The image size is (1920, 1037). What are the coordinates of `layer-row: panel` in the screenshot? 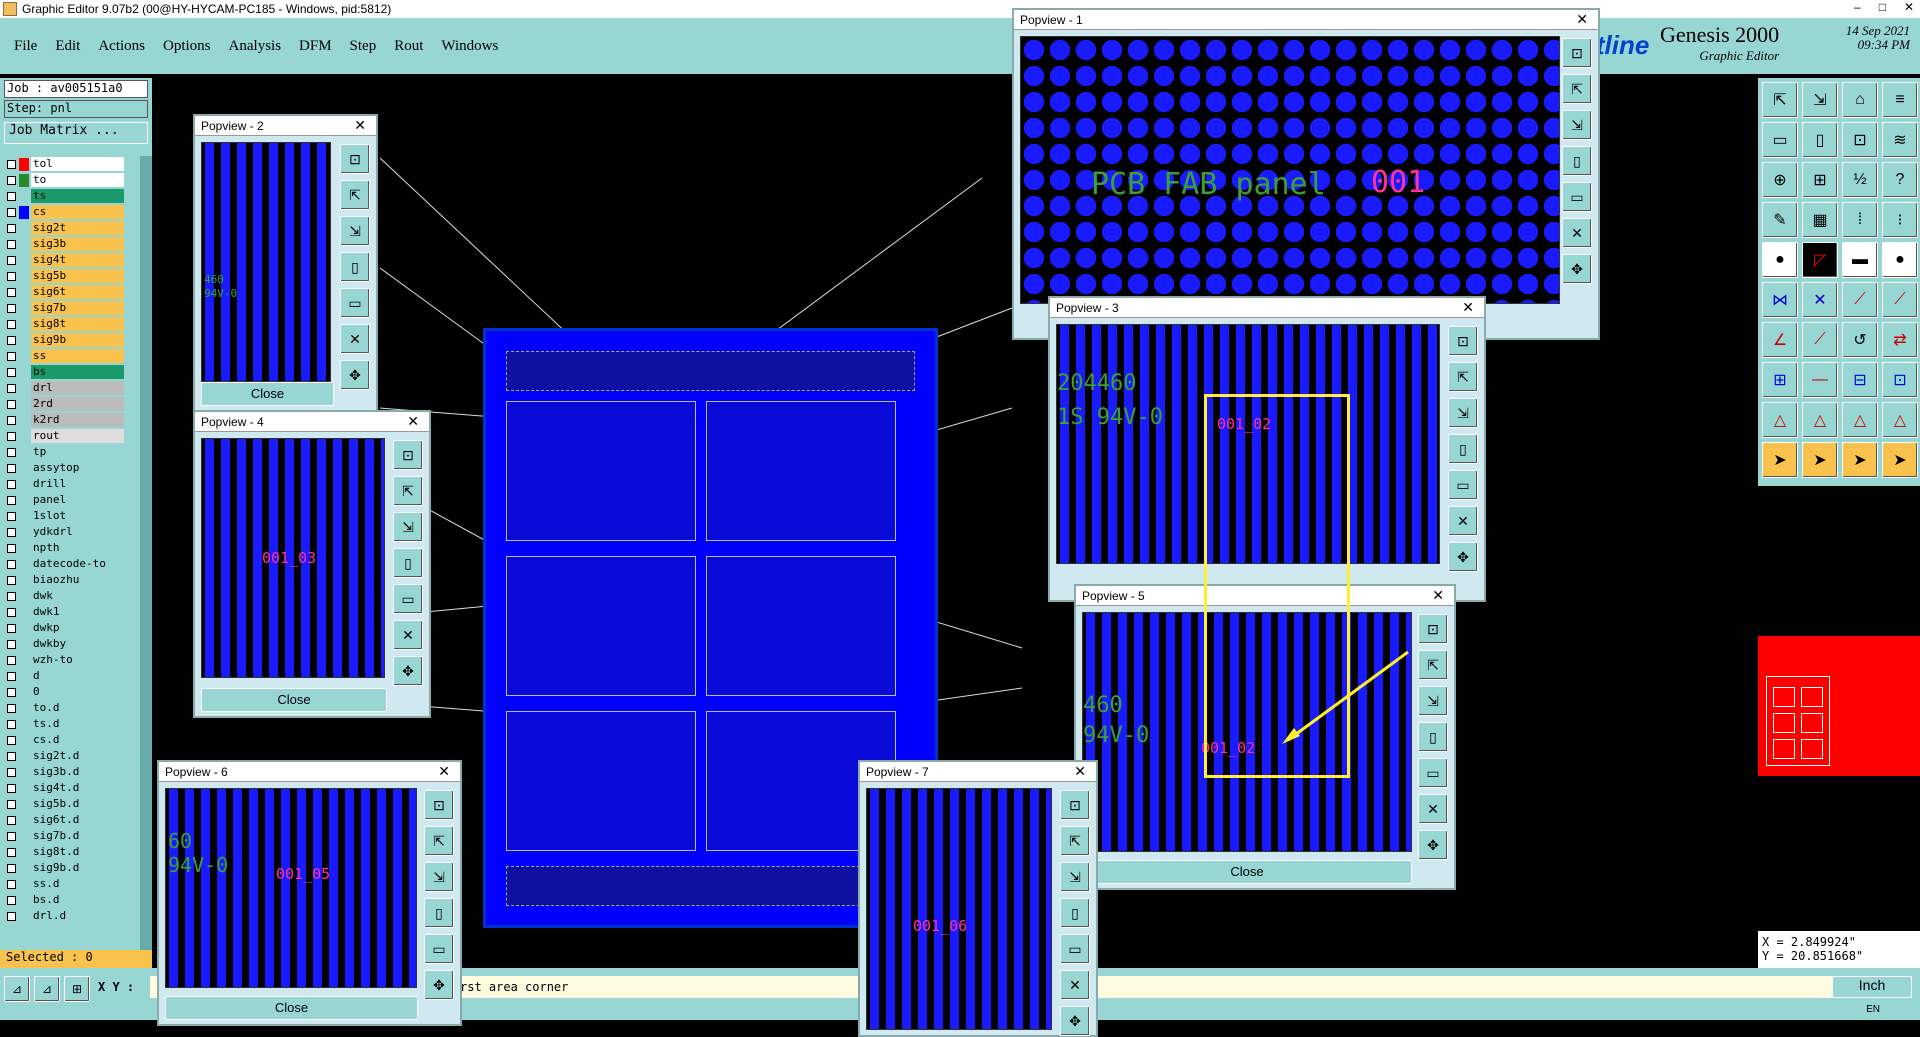 It's located at (64, 500).